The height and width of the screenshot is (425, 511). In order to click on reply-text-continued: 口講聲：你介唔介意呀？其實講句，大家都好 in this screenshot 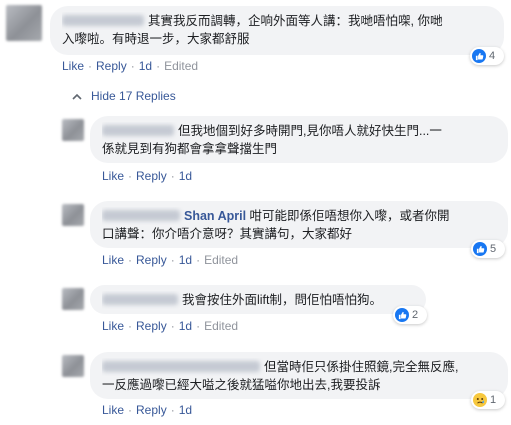, I will do `click(227, 234)`.